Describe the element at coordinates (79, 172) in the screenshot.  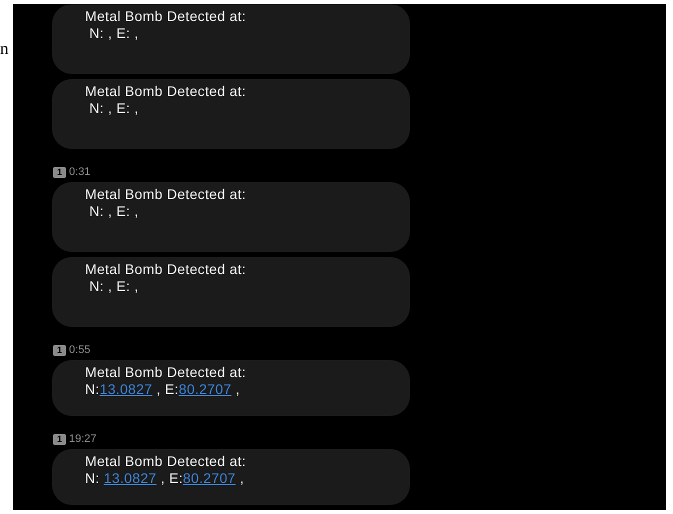
I see `message-time: 0:31` at that location.